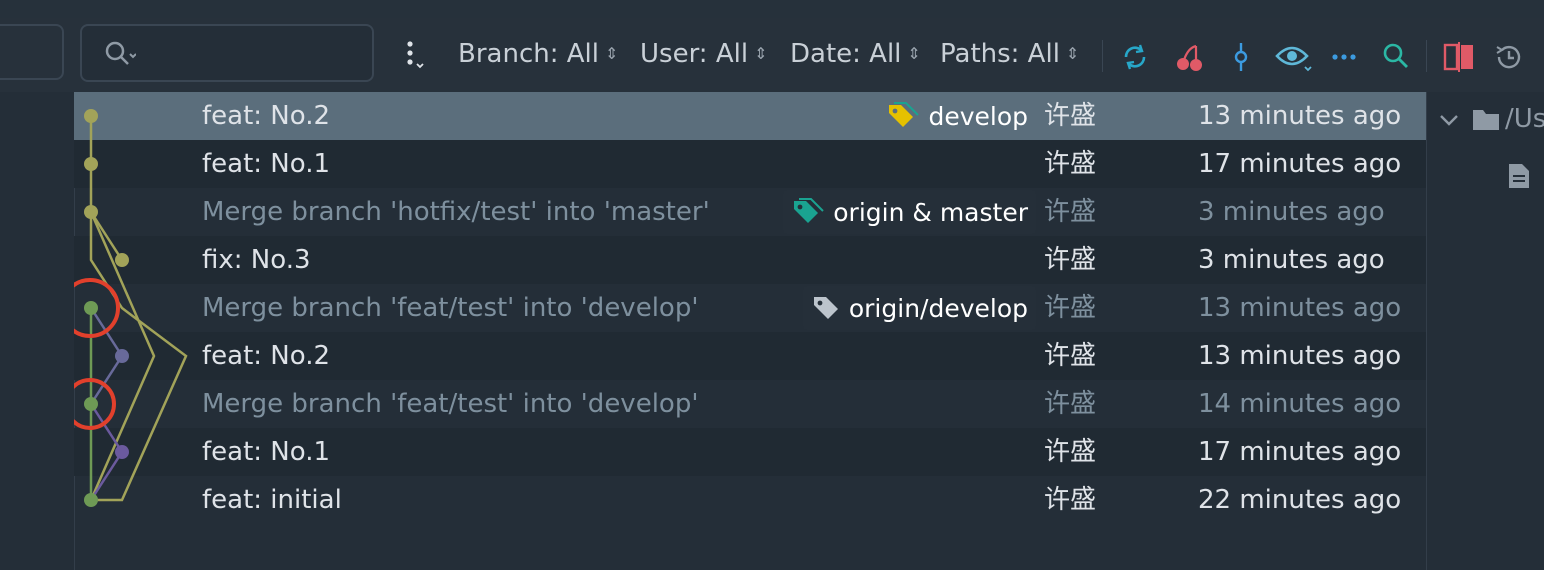  I want to click on branch-filter-label: Branch: All, so click(528, 54).